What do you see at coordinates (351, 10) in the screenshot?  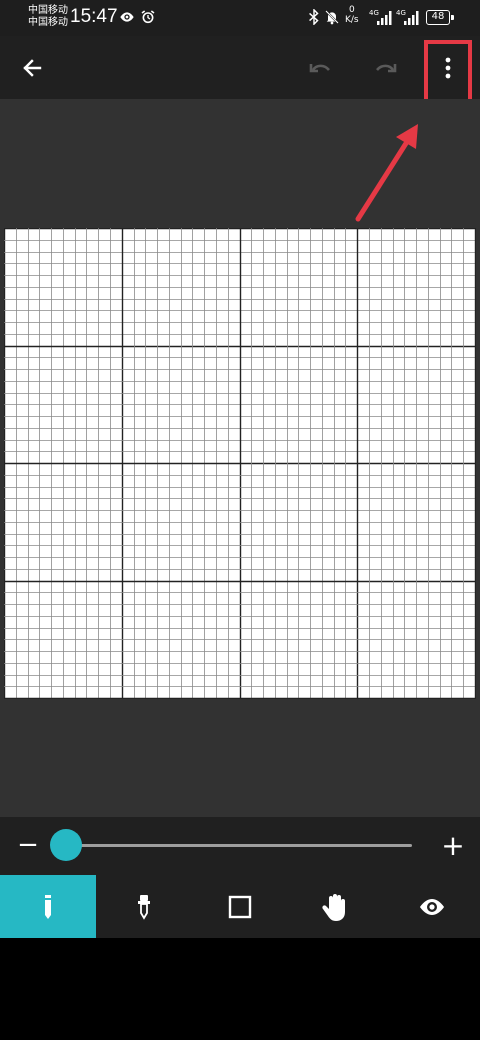 I see `net-speed-value: 0` at bounding box center [351, 10].